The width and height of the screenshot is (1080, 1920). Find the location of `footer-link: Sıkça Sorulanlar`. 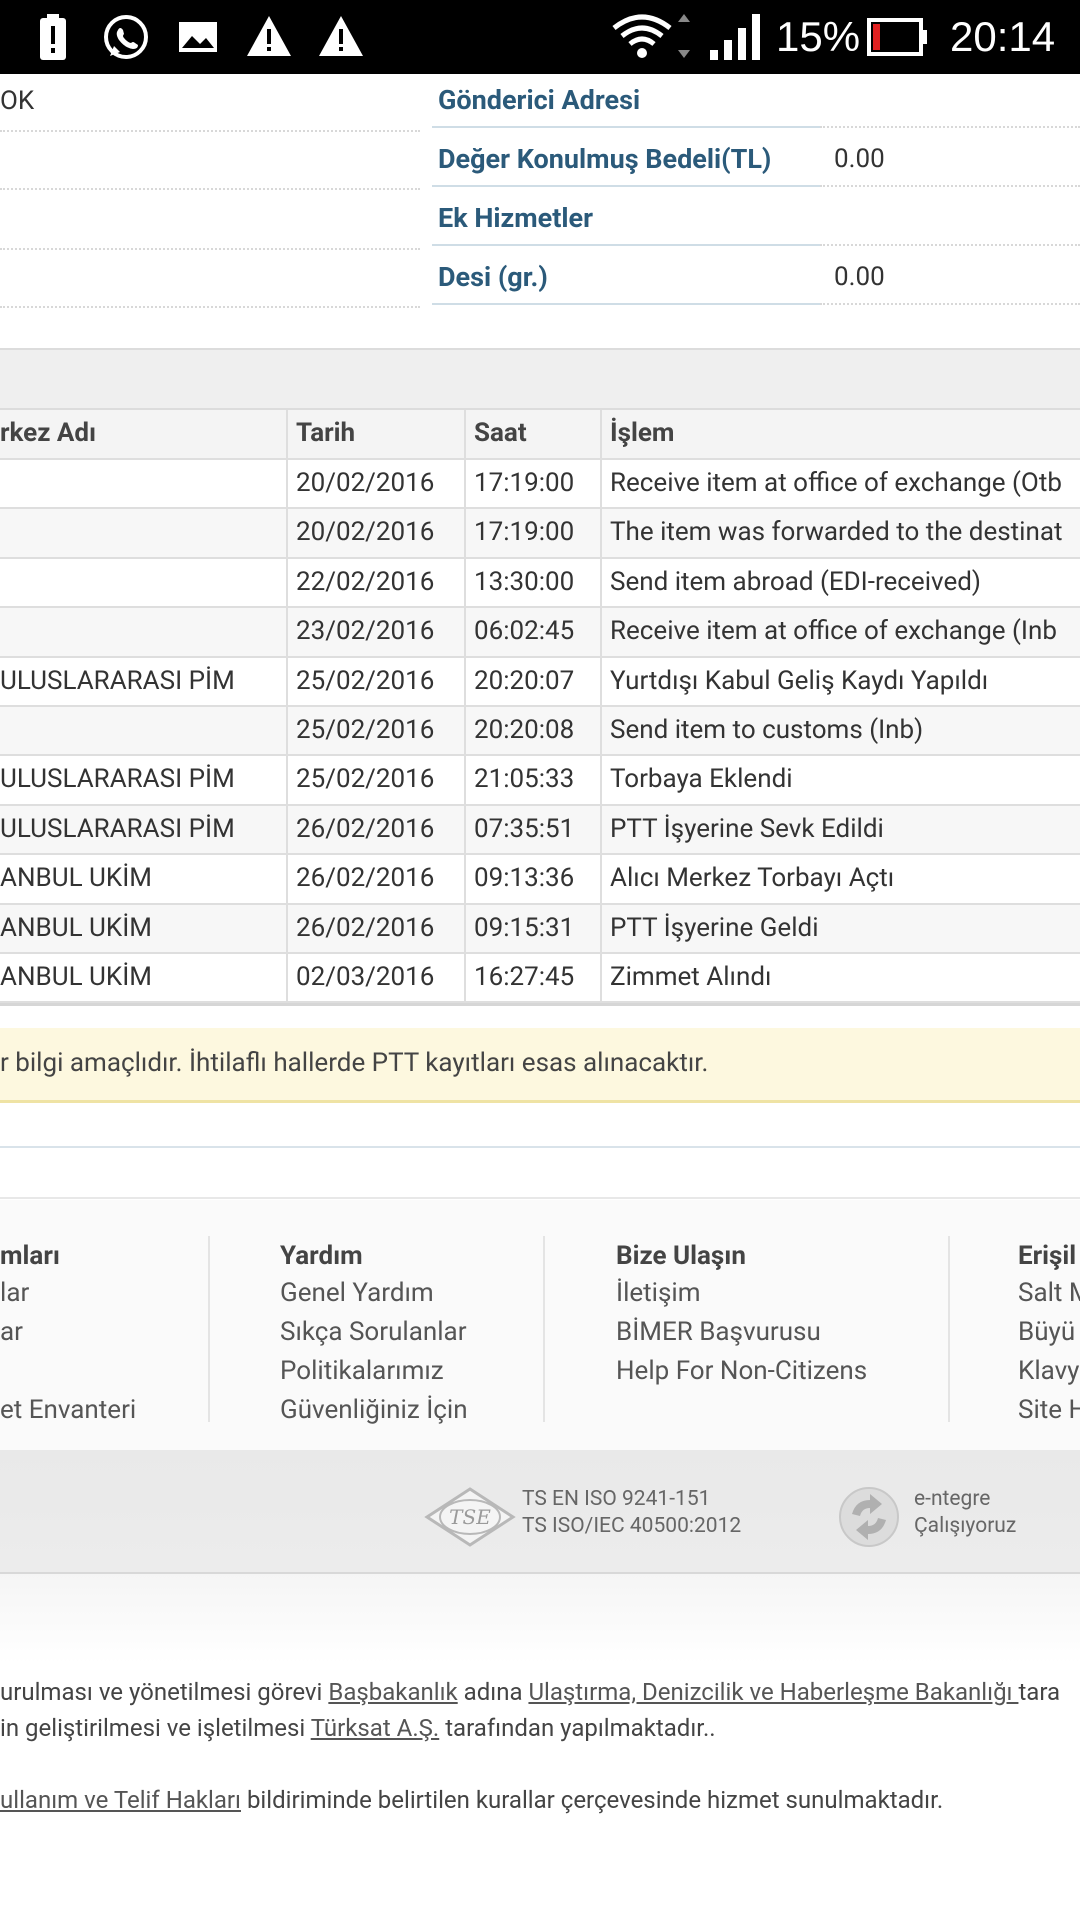

footer-link: Sıkça Sorulanlar is located at coordinates (374, 1332).